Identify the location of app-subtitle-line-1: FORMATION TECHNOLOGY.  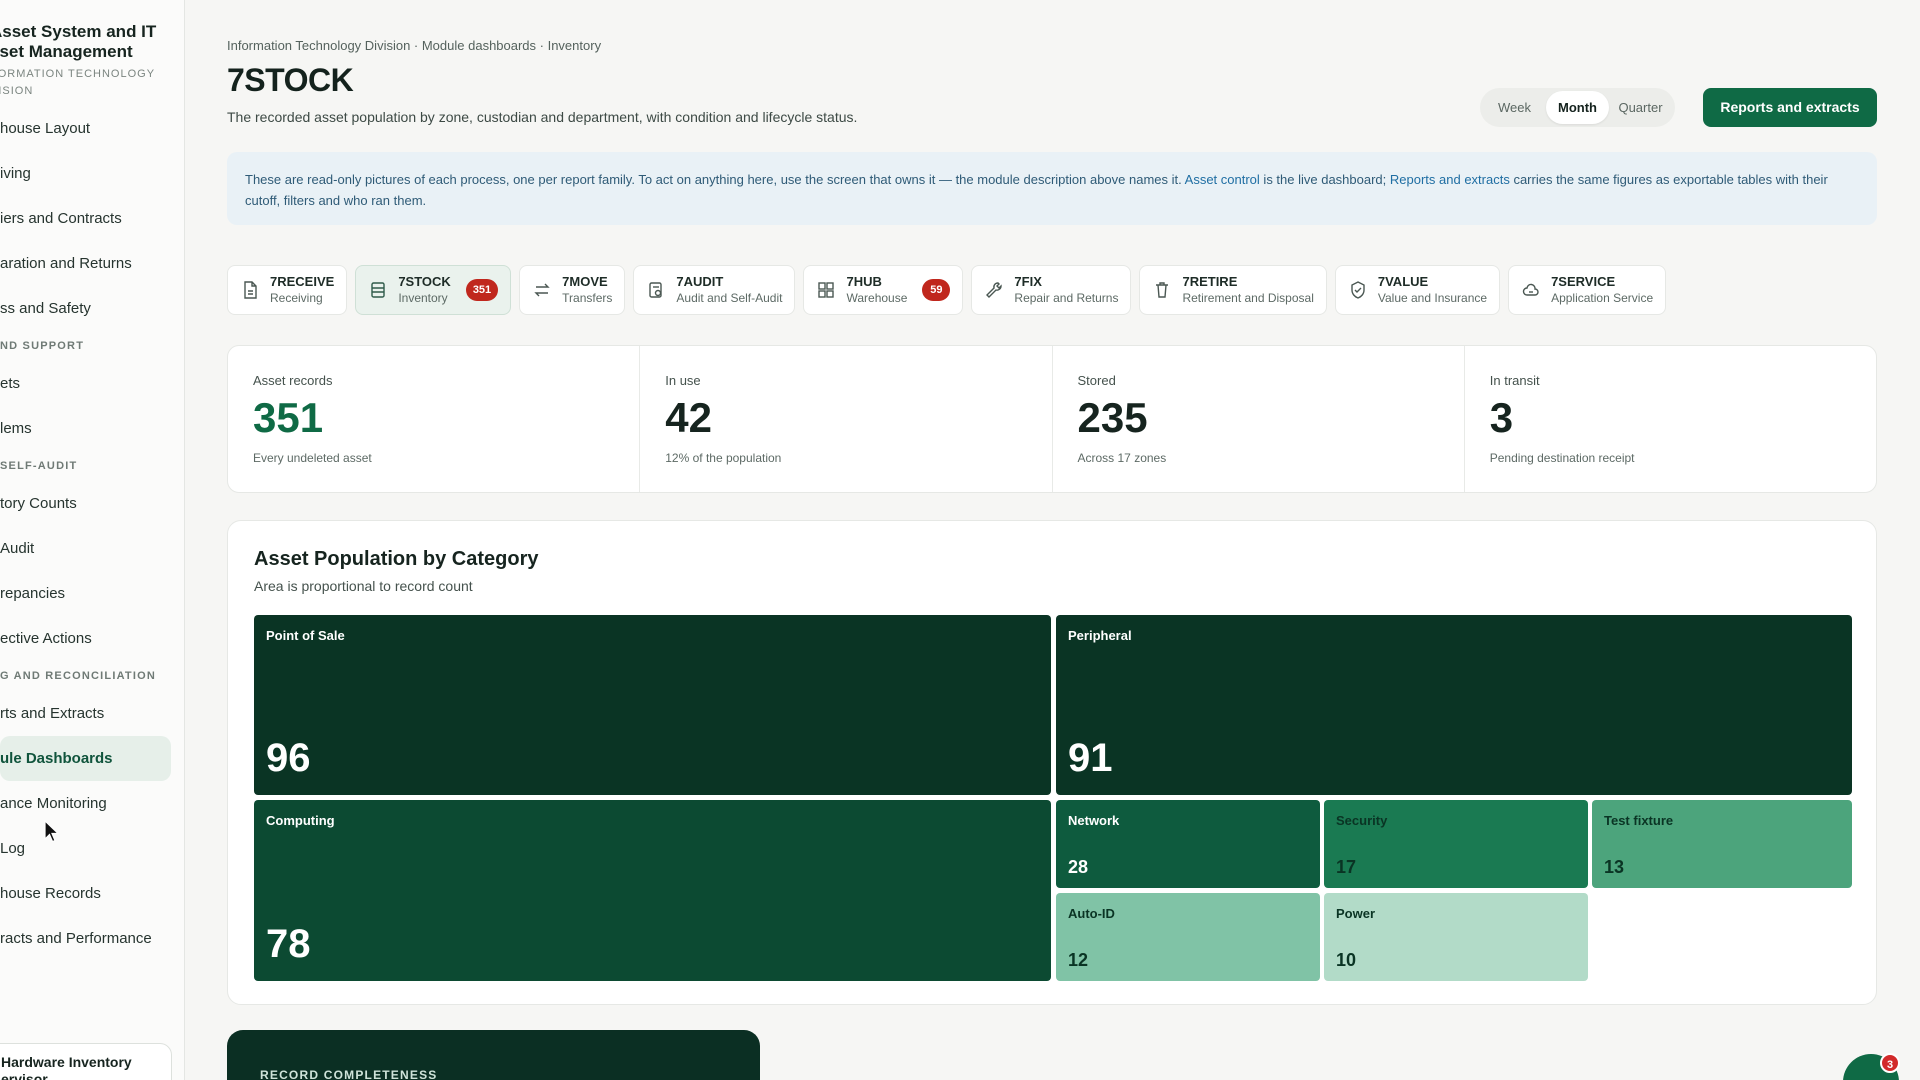
(78, 74).